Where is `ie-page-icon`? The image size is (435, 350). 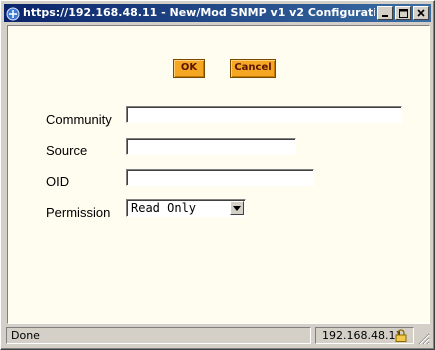
ie-page-icon is located at coordinates (13, 13).